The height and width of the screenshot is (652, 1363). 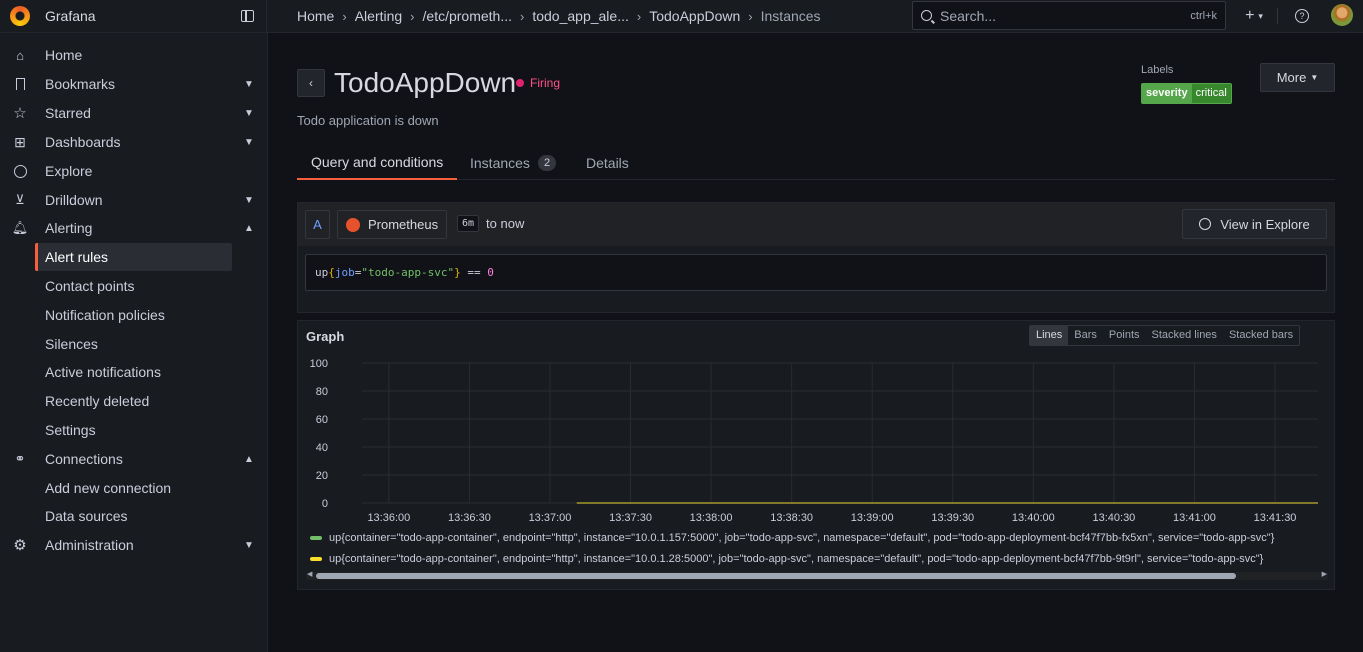 I want to click on mode-lines: Lines, so click(x=1049, y=335).